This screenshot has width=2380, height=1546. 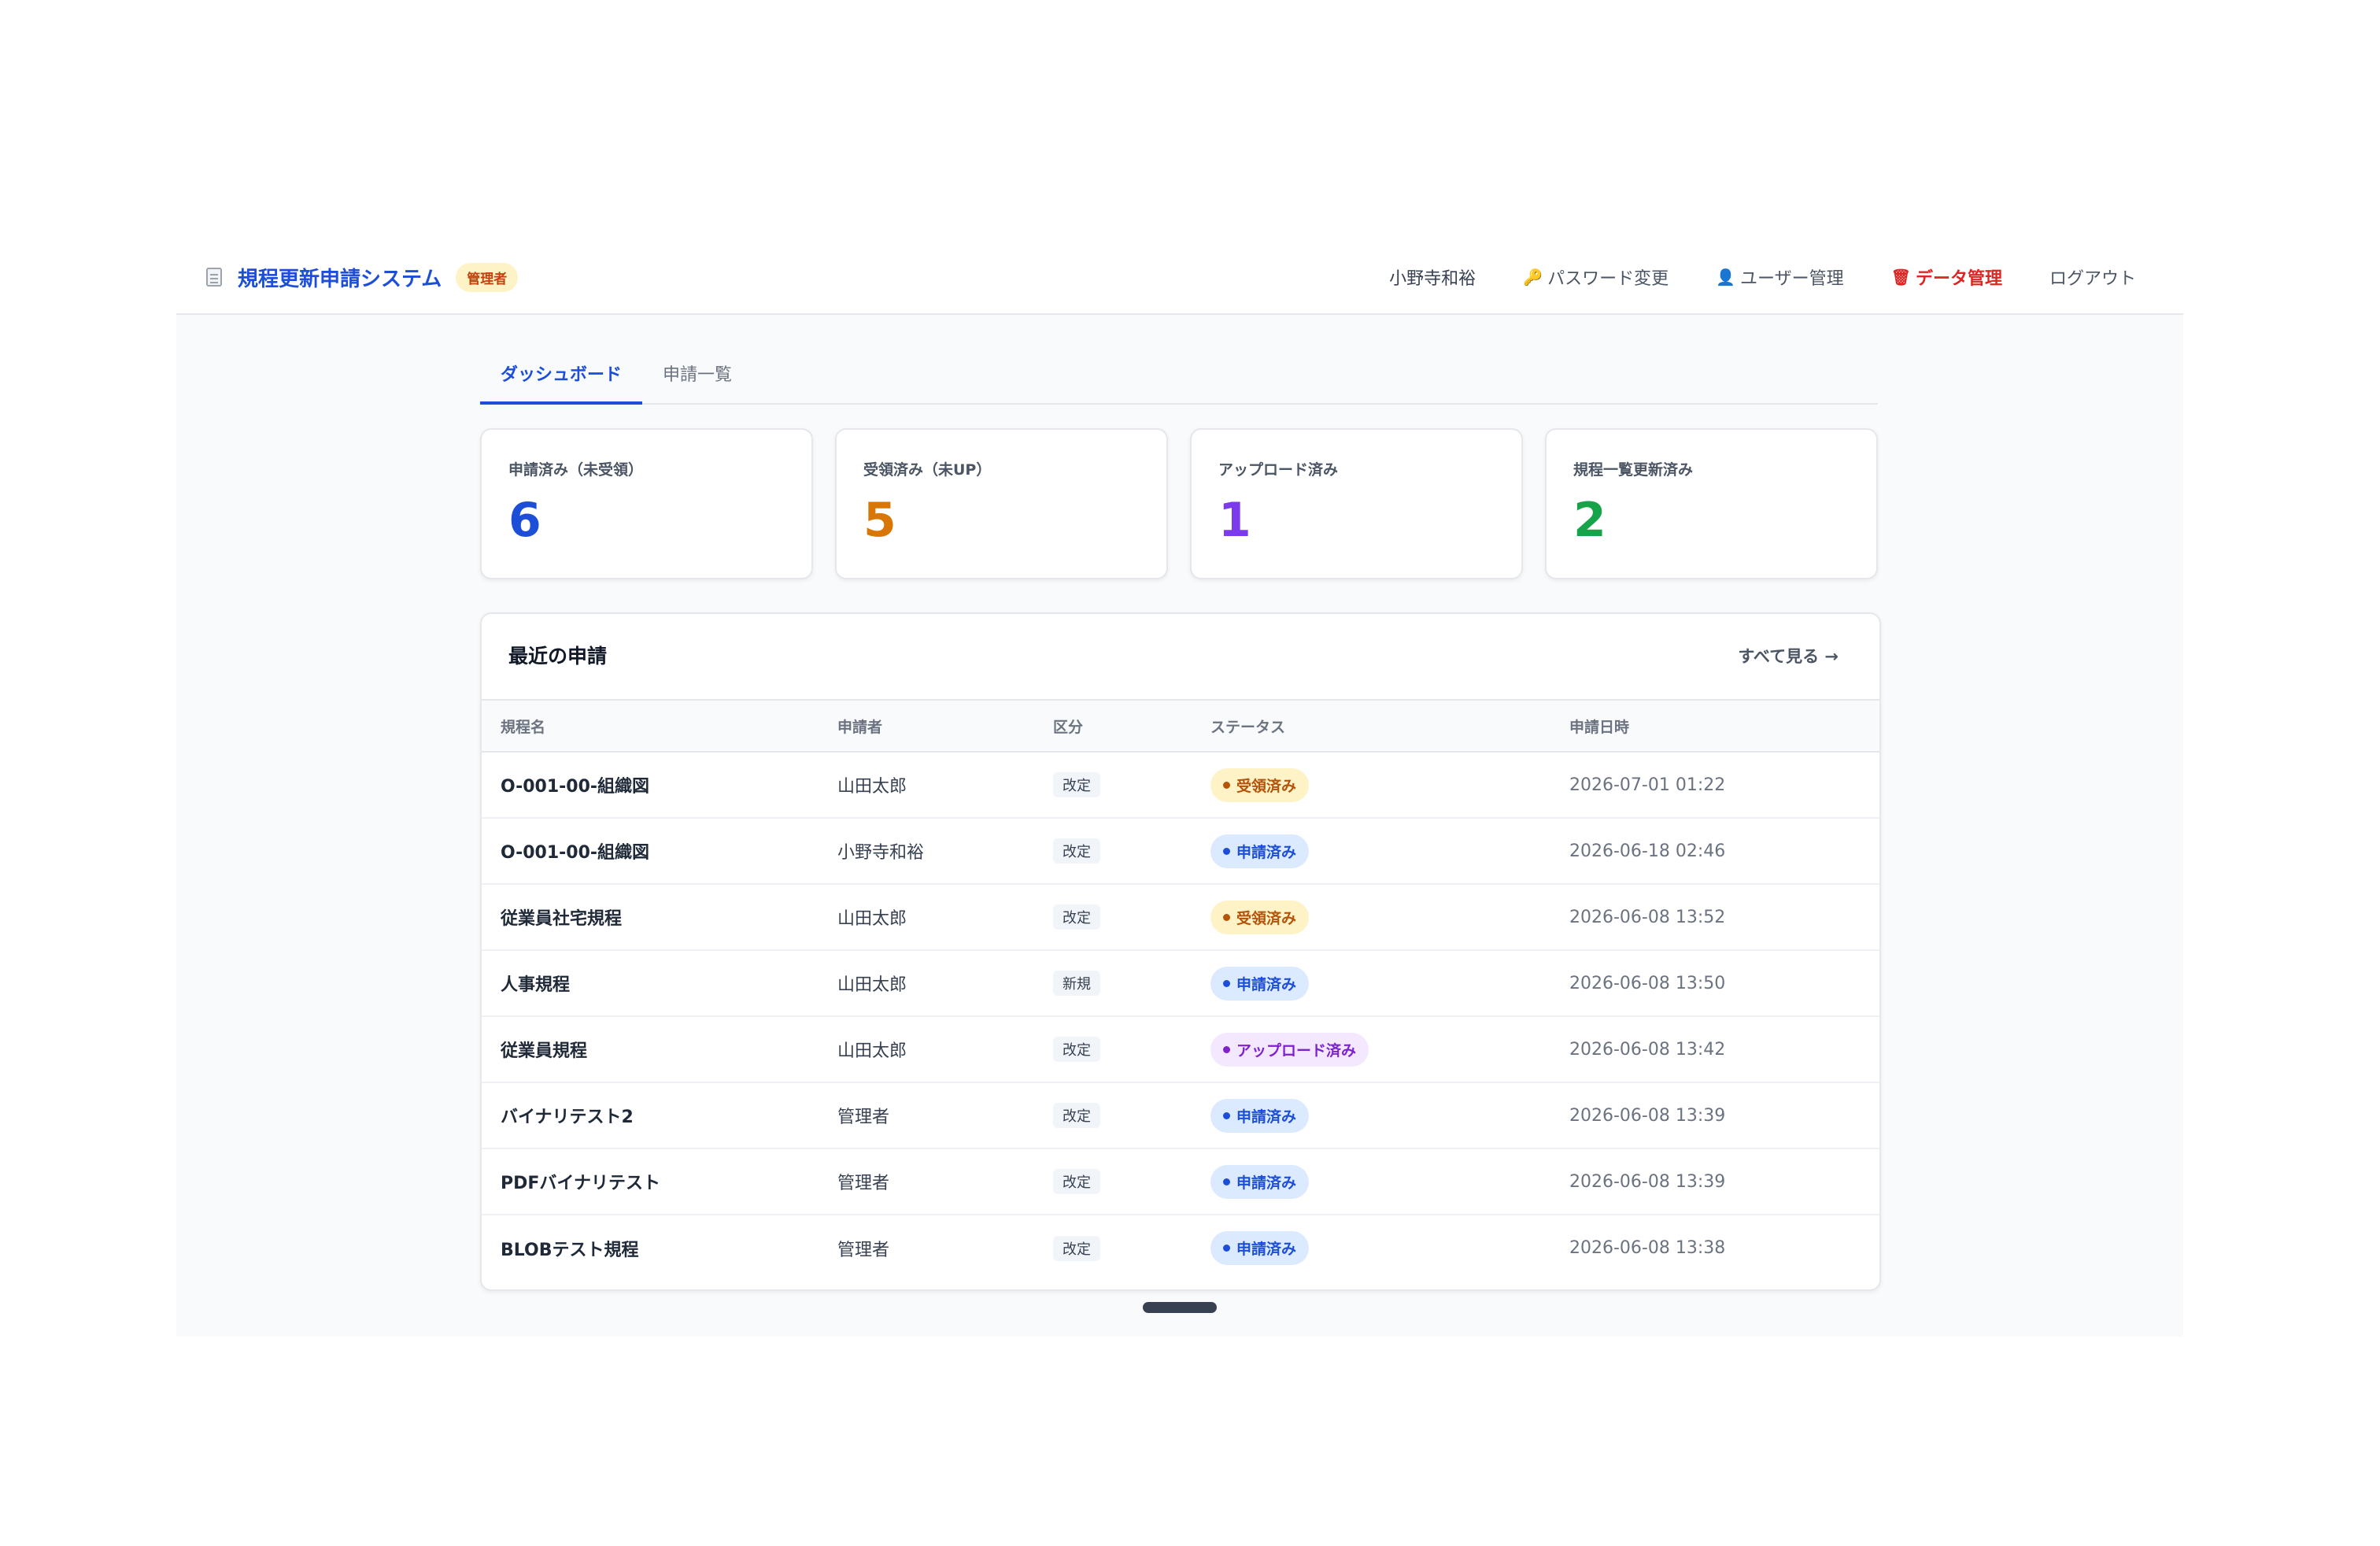 What do you see at coordinates (340, 279) in the screenshot?
I see `app-title: 規程更新申請システム` at bounding box center [340, 279].